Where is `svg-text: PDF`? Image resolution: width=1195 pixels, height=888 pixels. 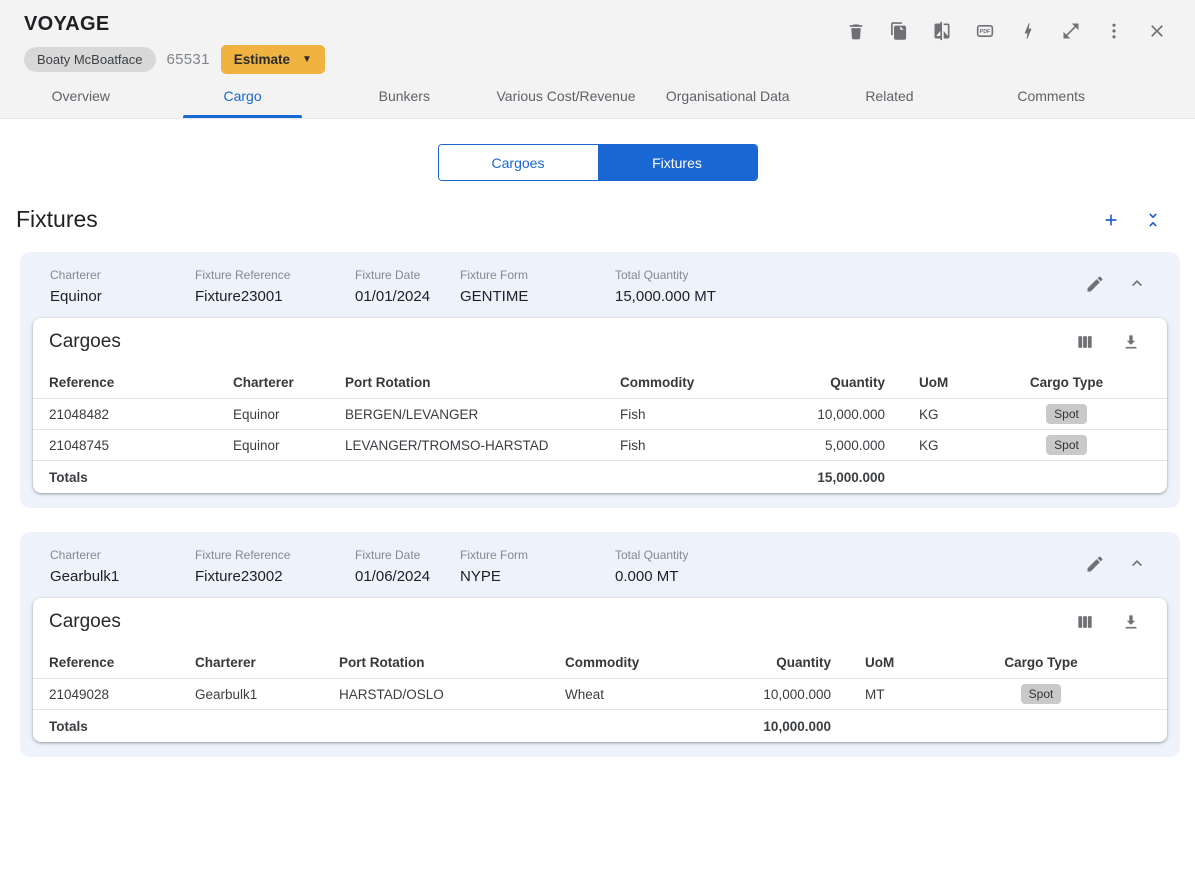 svg-text: PDF is located at coordinates (985, 32).